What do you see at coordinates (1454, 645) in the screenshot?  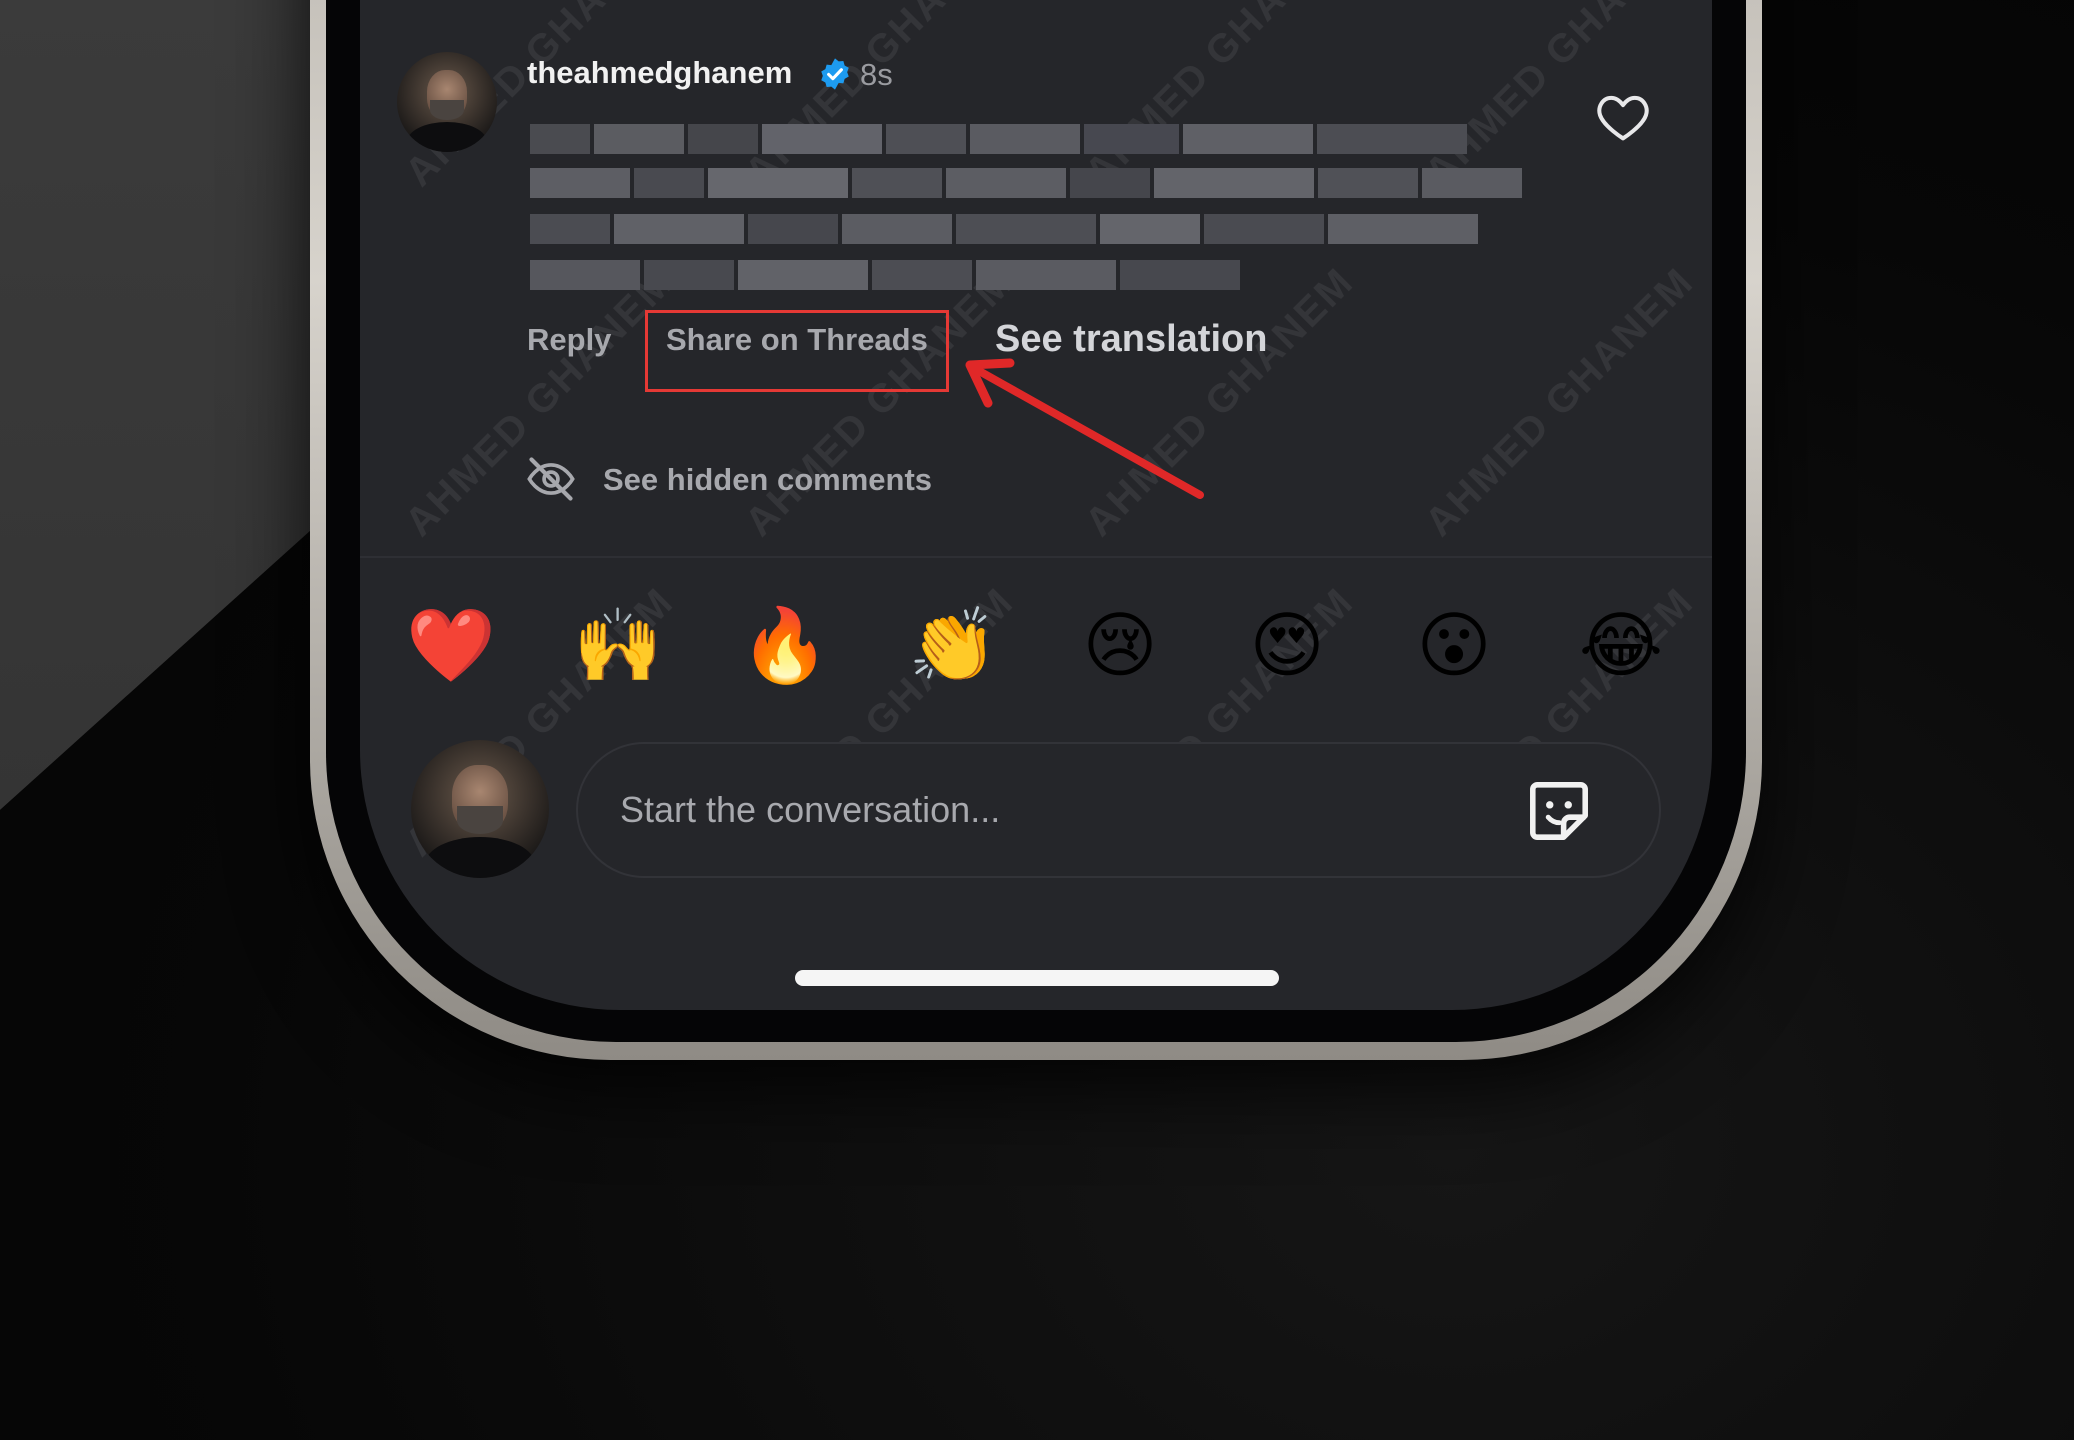 I see `reaction-surprised: 😮` at bounding box center [1454, 645].